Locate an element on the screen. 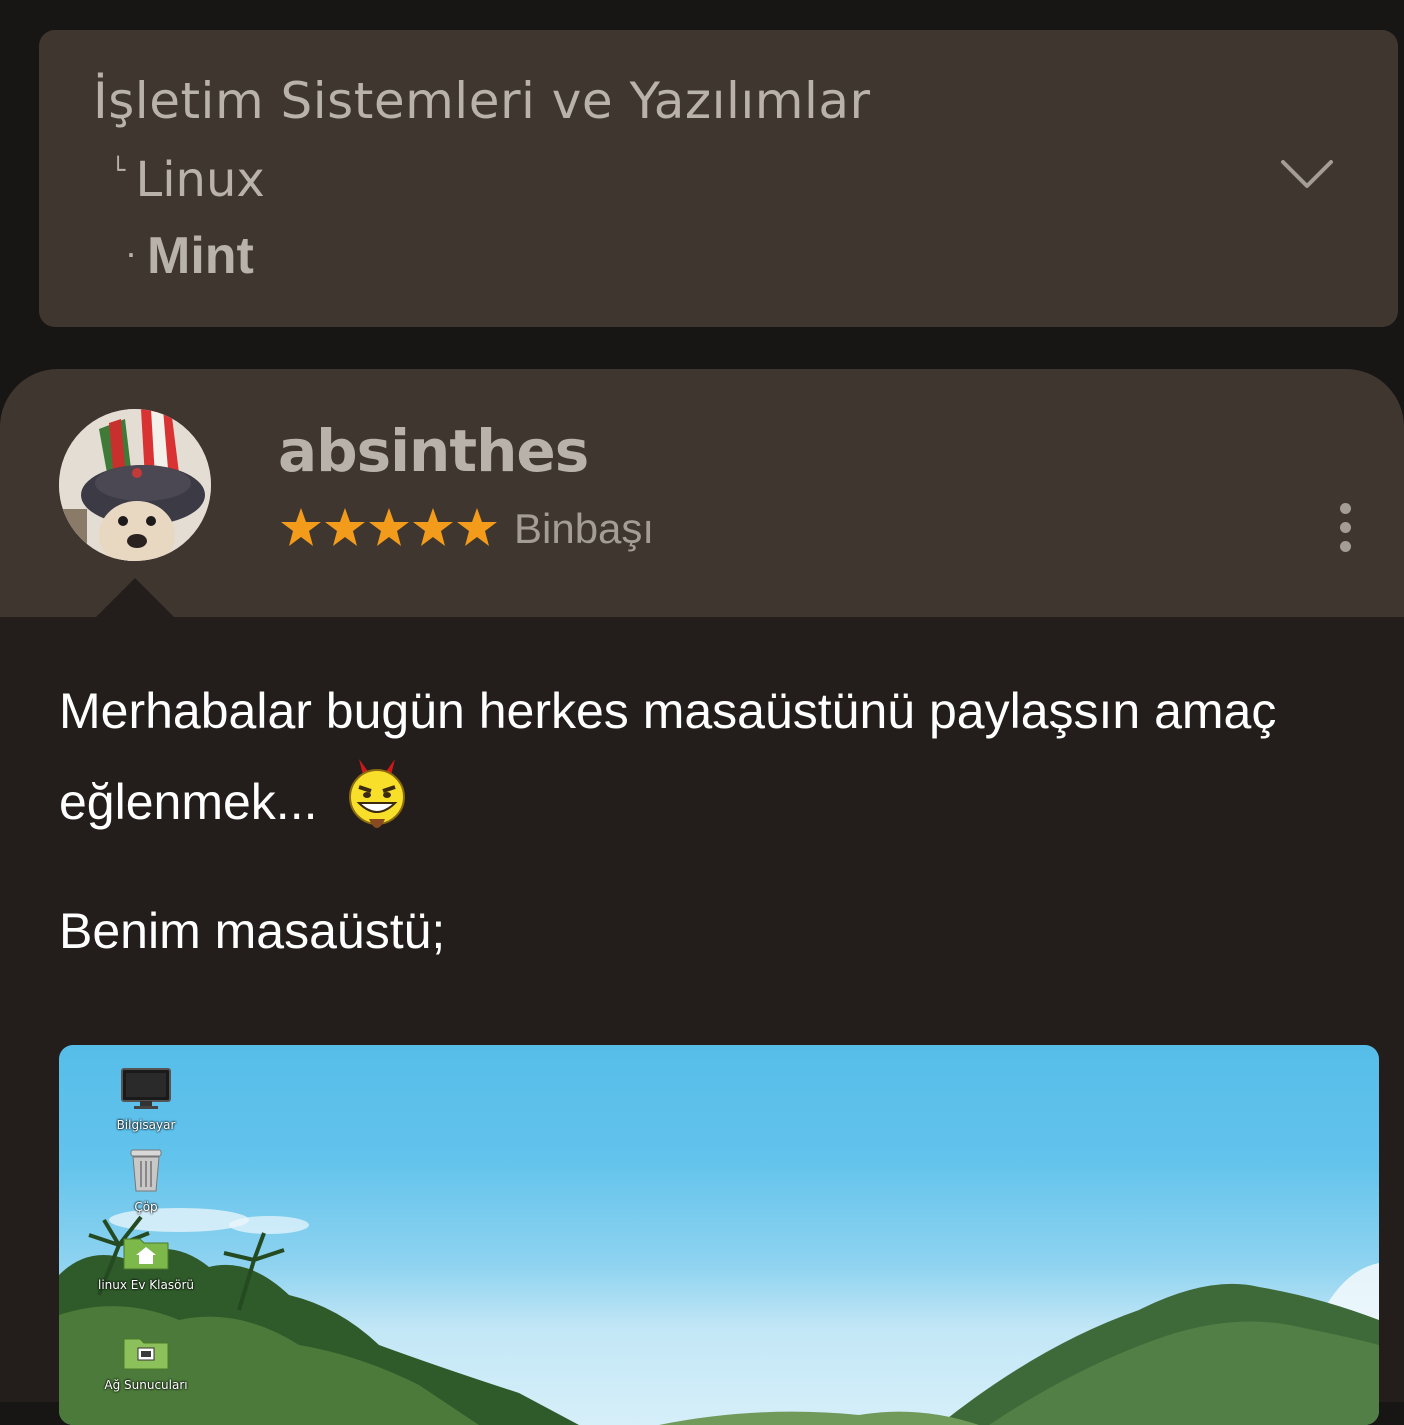 The height and width of the screenshot is (1425, 1404). more-options-icon is located at coordinates (1345, 530).